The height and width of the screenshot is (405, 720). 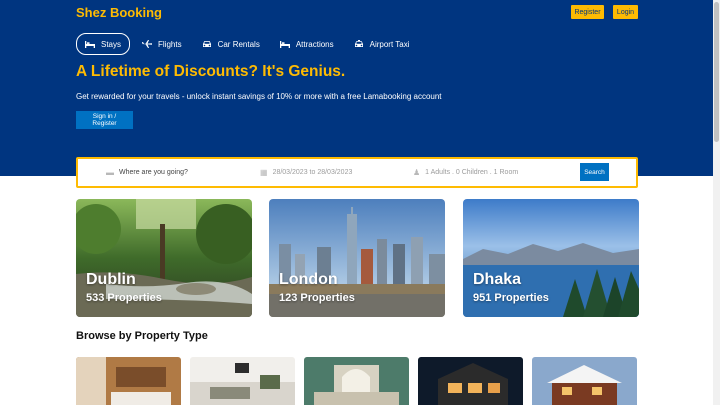 I want to click on scrollbar-thumb, so click(x=716, y=72).